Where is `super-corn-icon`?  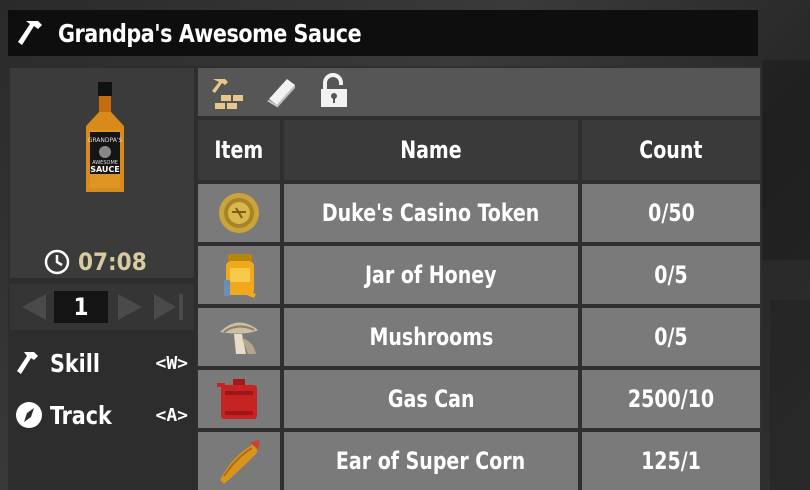 super-corn-icon is located at coordinates (240, 462).